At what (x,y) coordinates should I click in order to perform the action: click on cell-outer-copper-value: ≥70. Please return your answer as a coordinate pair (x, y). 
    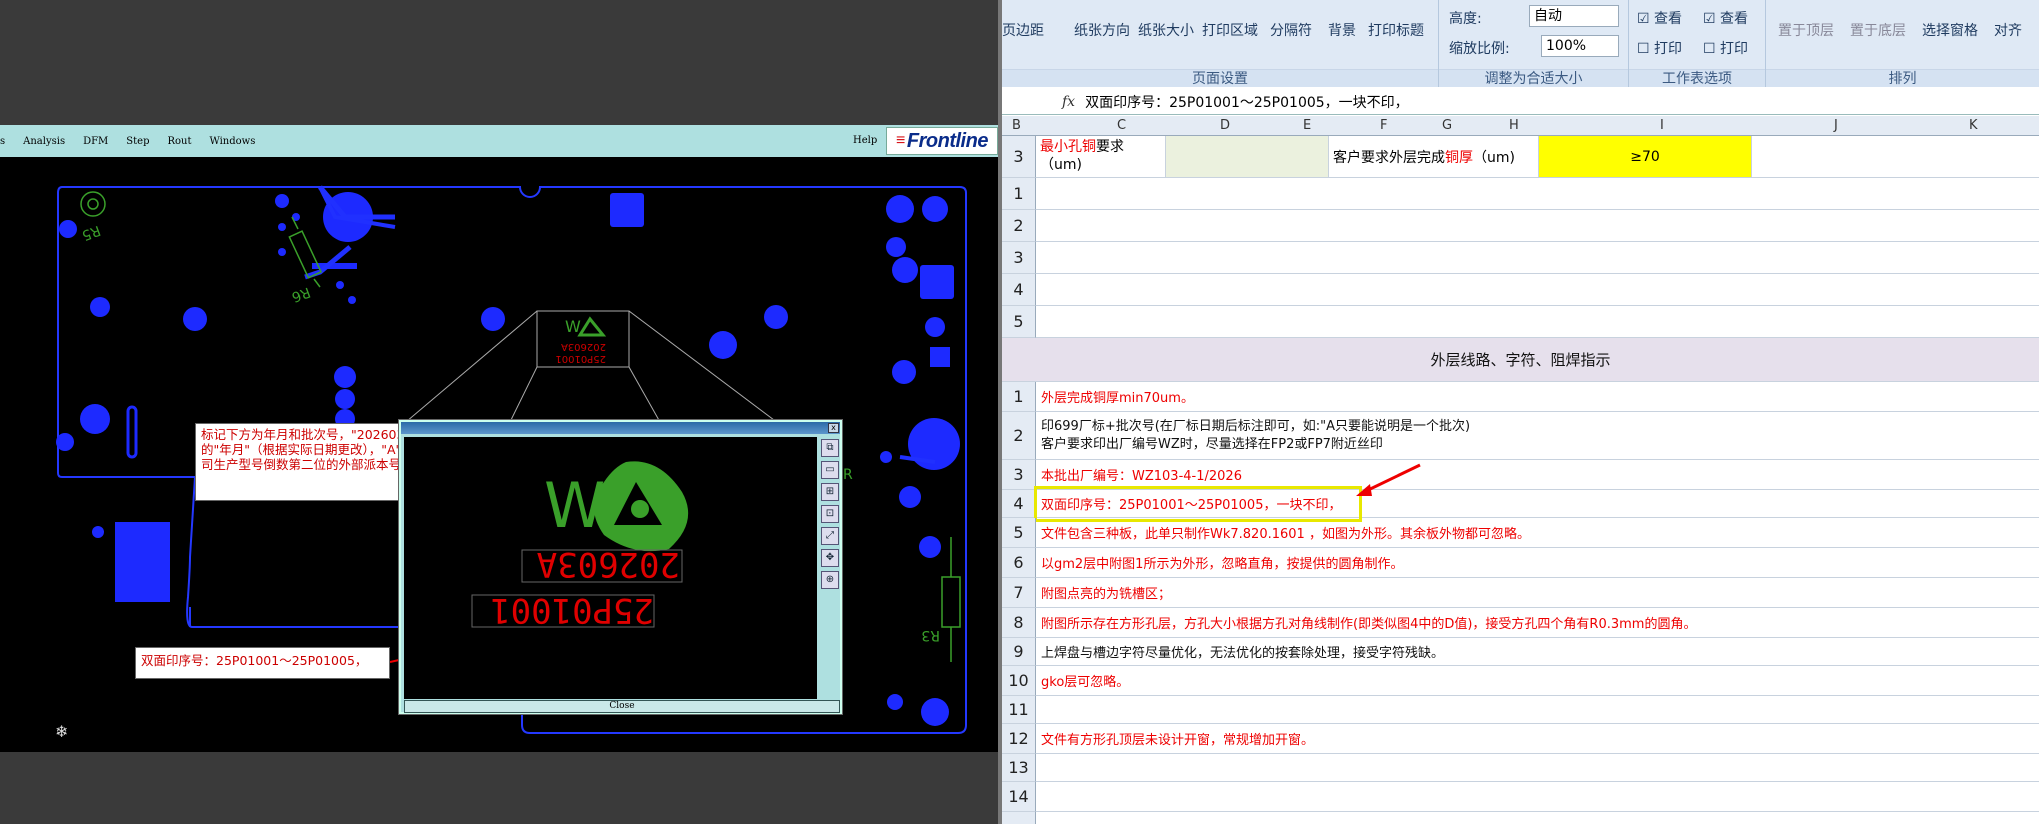
    Looking at the image, I should click on (1645, 157).